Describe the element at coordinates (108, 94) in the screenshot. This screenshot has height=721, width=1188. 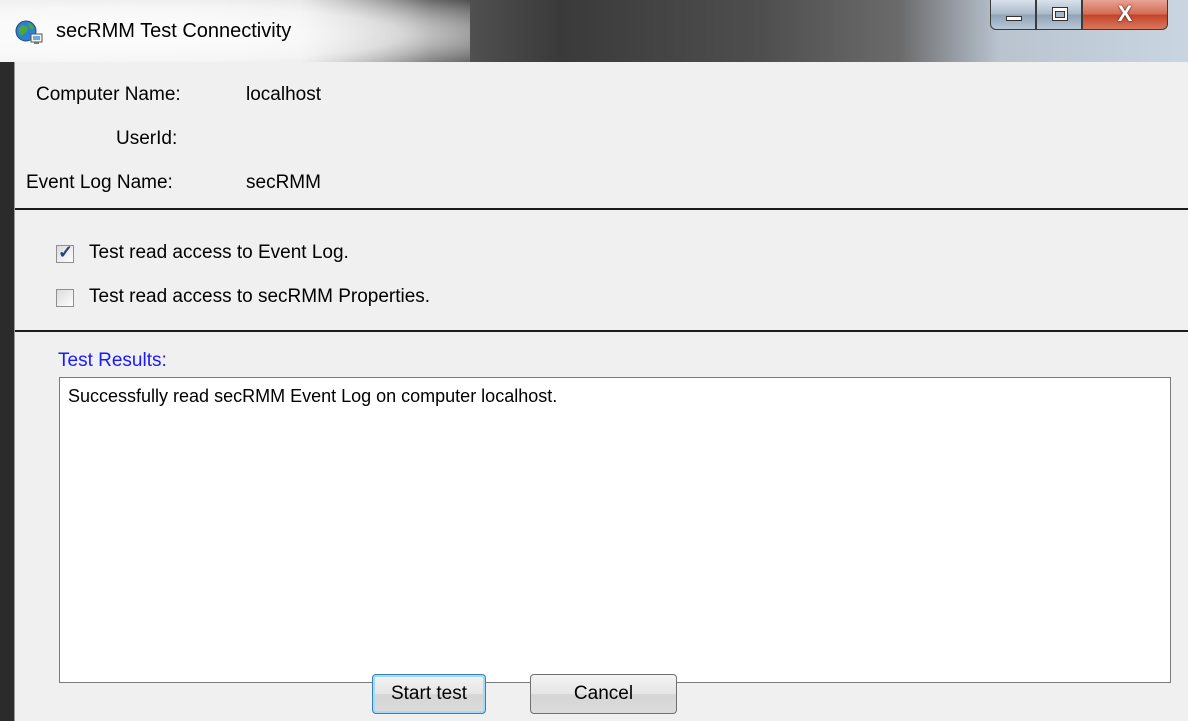
I see `computer-name-label: Computer Name:` at that location.